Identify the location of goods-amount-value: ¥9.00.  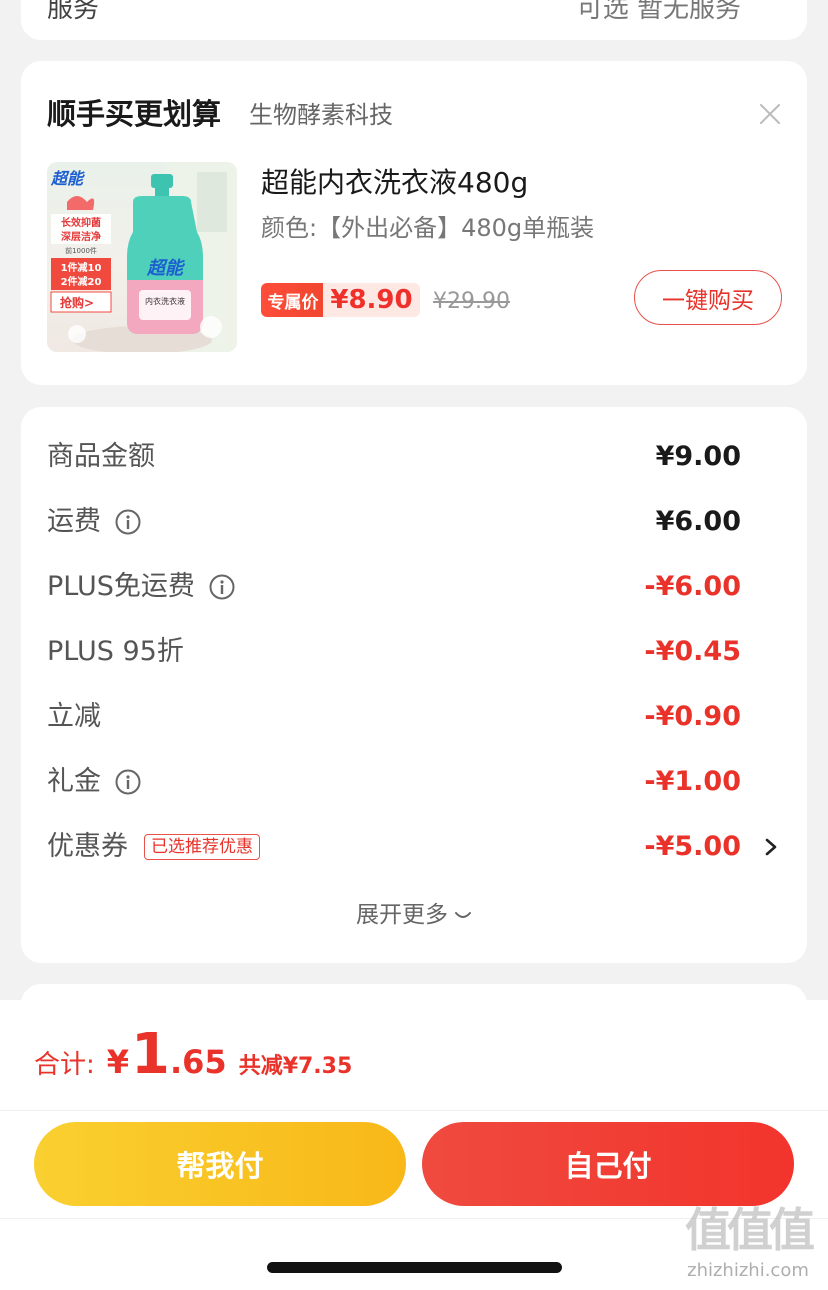
(698, 456).